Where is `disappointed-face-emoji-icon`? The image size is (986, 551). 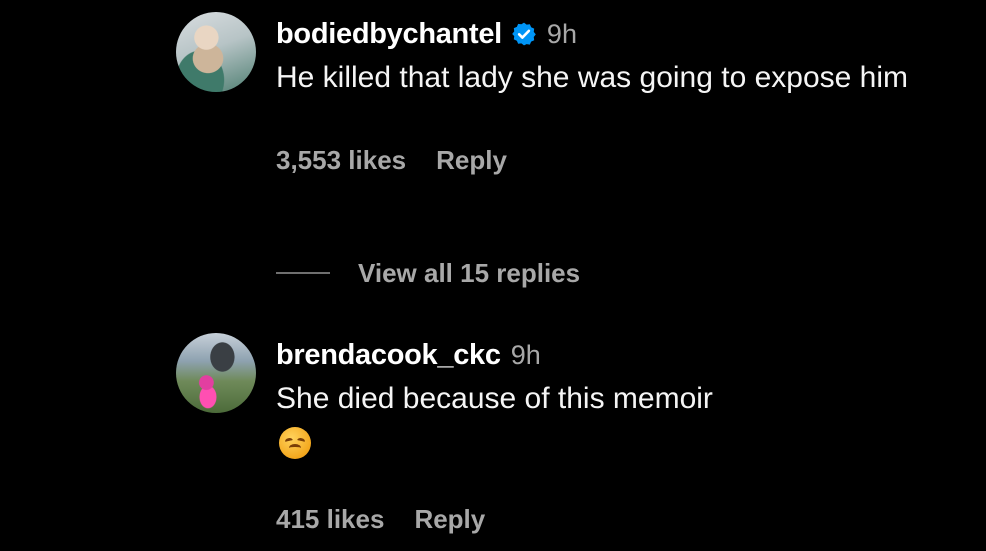 disappointed-face-emoji-icon is located at coordinates (295, 443).